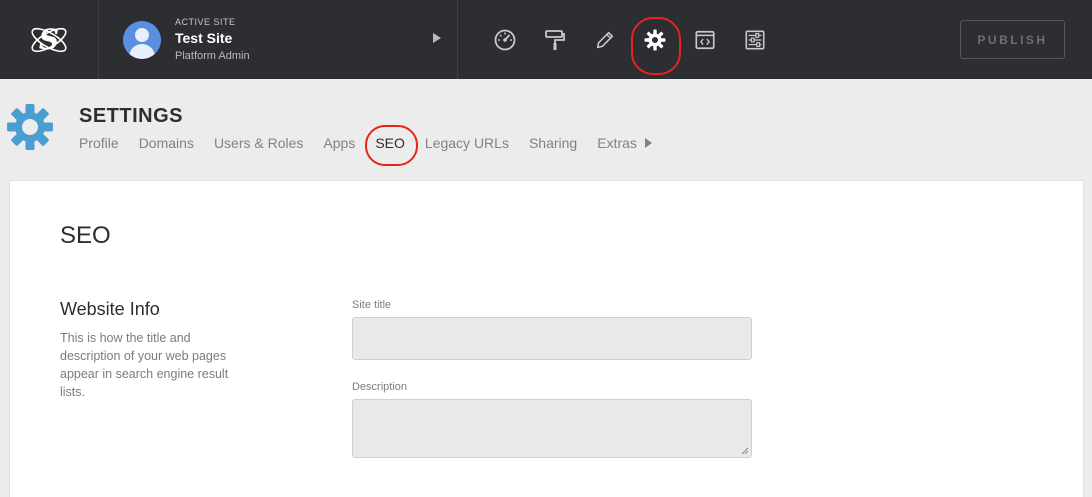 The width and height of the screenshot is (1092, 497). What do you see at coordinates (99, 143) in the screenshot?
I see `tab-profile: Profile` at bounding box center [99, 143].